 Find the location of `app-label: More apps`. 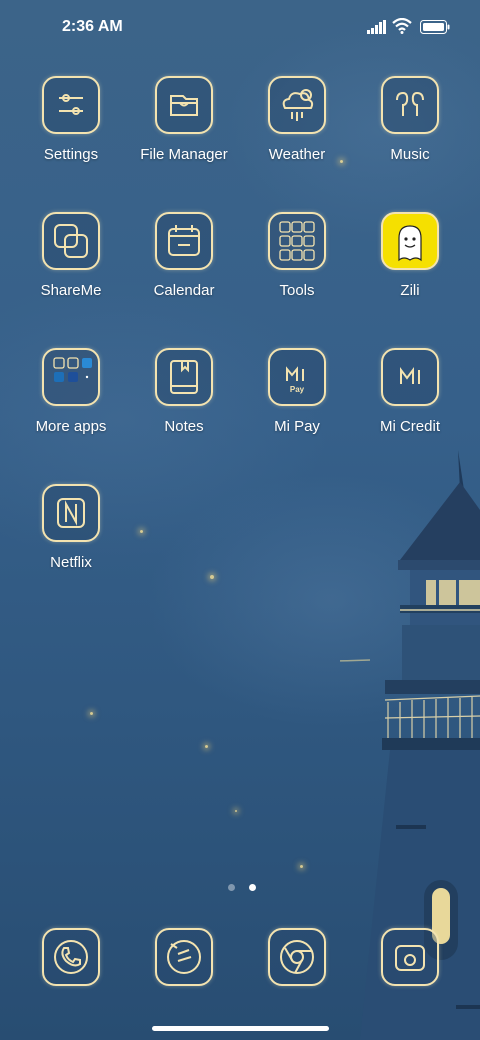

app-label: More apps is located at coordinates (71, 426).